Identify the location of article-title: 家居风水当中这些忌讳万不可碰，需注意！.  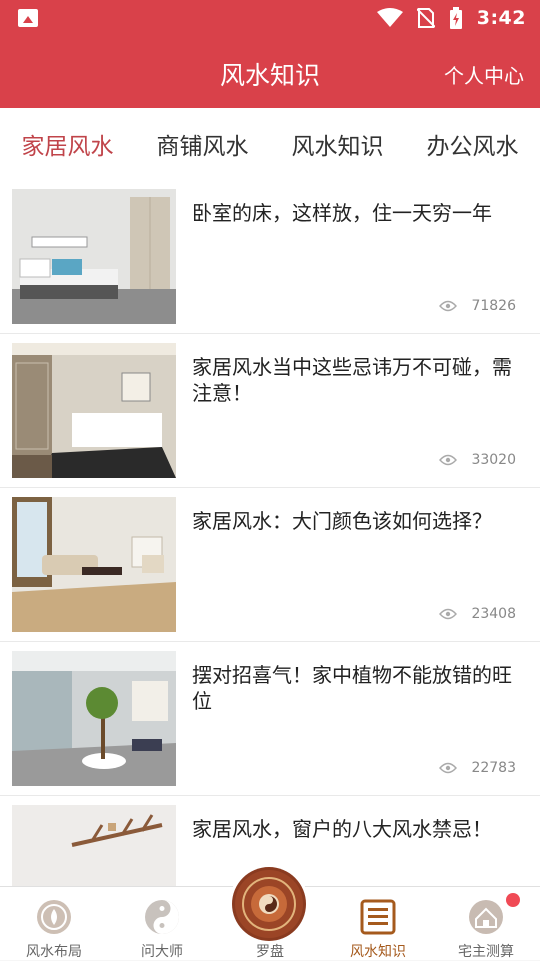
(352, 380).